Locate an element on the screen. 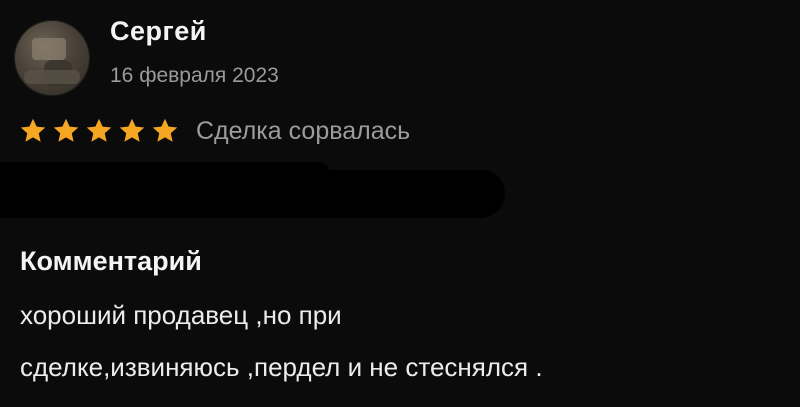 The image size is (800, 407). rating-row: Сделка сорвалась is located at coordinates (214, 131).